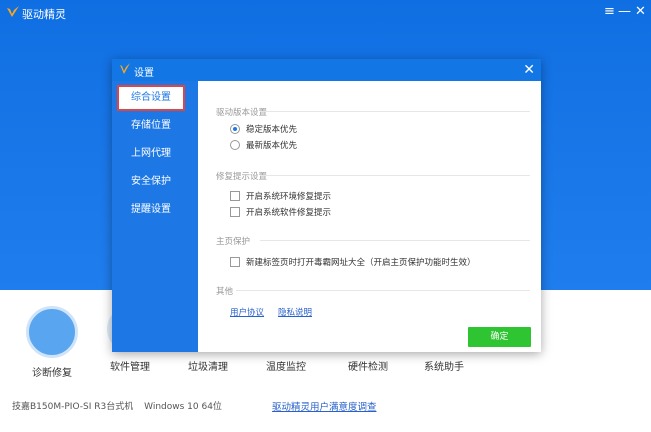 The height and width of the screenshot is (432, 651). What do you see at coordinates (242, 177) in the screenshot?
I see `section-title: 修复提示设置` at bounding box center [242, 177].